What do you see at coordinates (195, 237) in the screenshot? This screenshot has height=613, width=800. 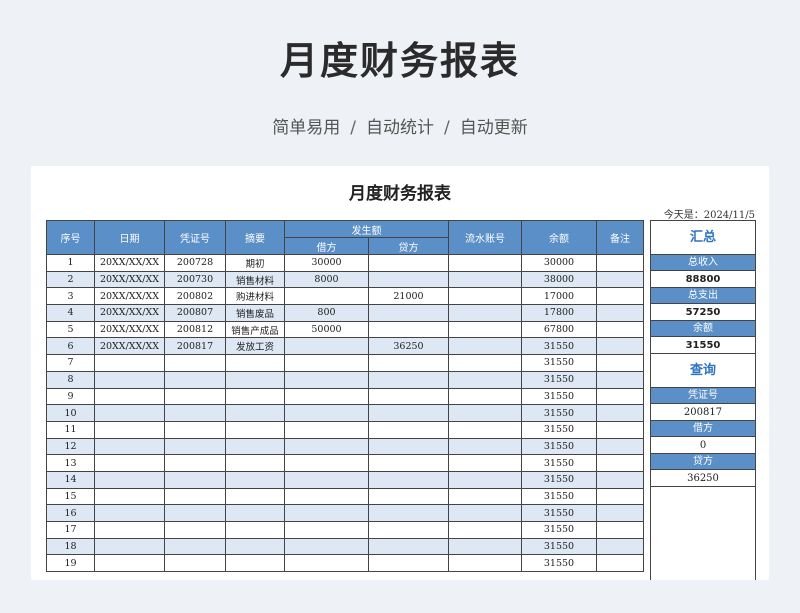 I see `header-voucher: 凭证号` at bounding box center [195, 237].